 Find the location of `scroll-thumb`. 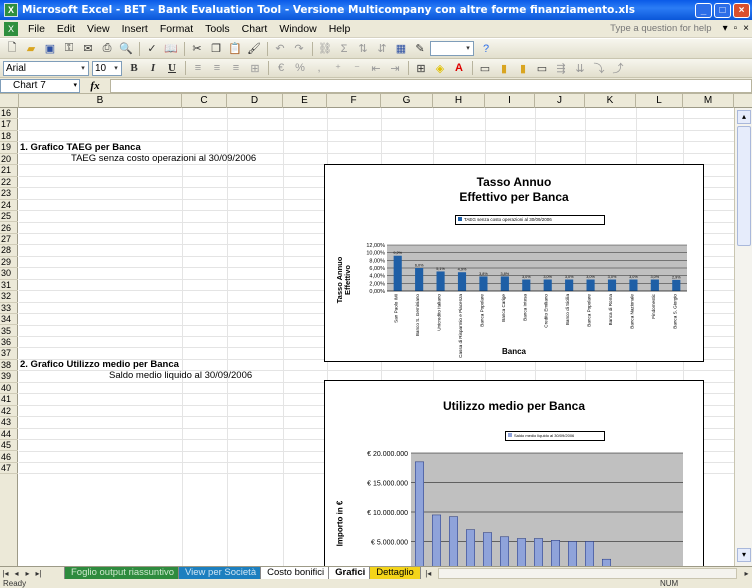

scroll-thumb is located at coordinates (744, 186).